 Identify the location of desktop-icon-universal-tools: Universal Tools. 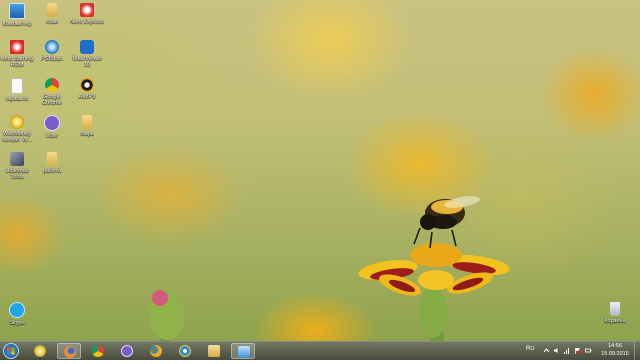
(17, 166).